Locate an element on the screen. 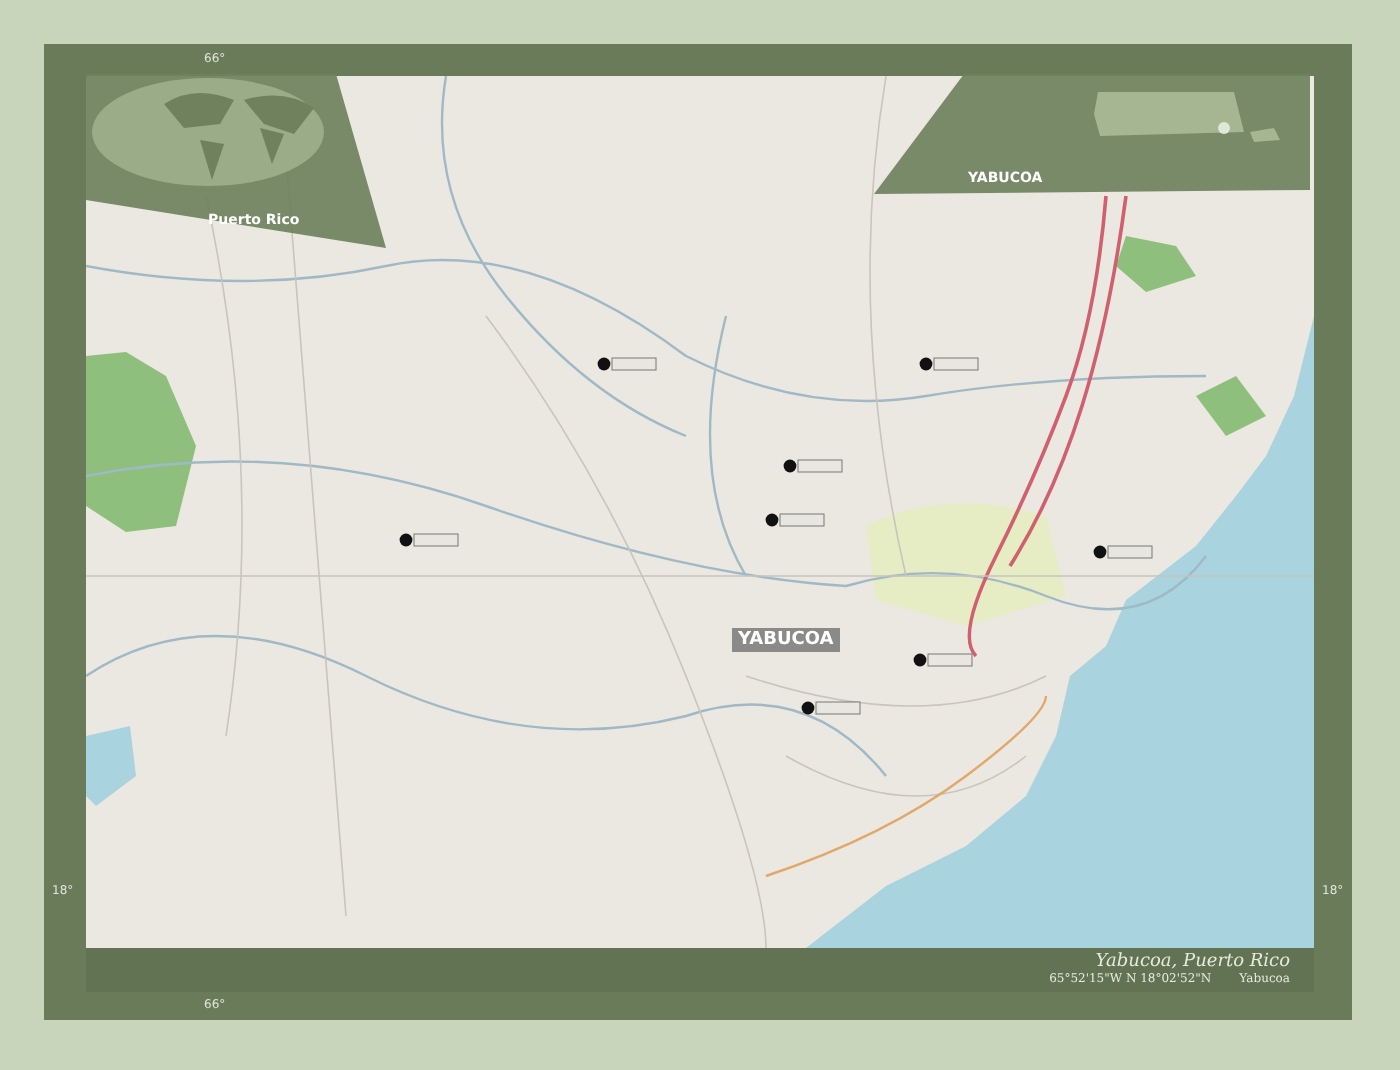 The image size is (1400, 1070). lake is located at coordinates (111, 766).